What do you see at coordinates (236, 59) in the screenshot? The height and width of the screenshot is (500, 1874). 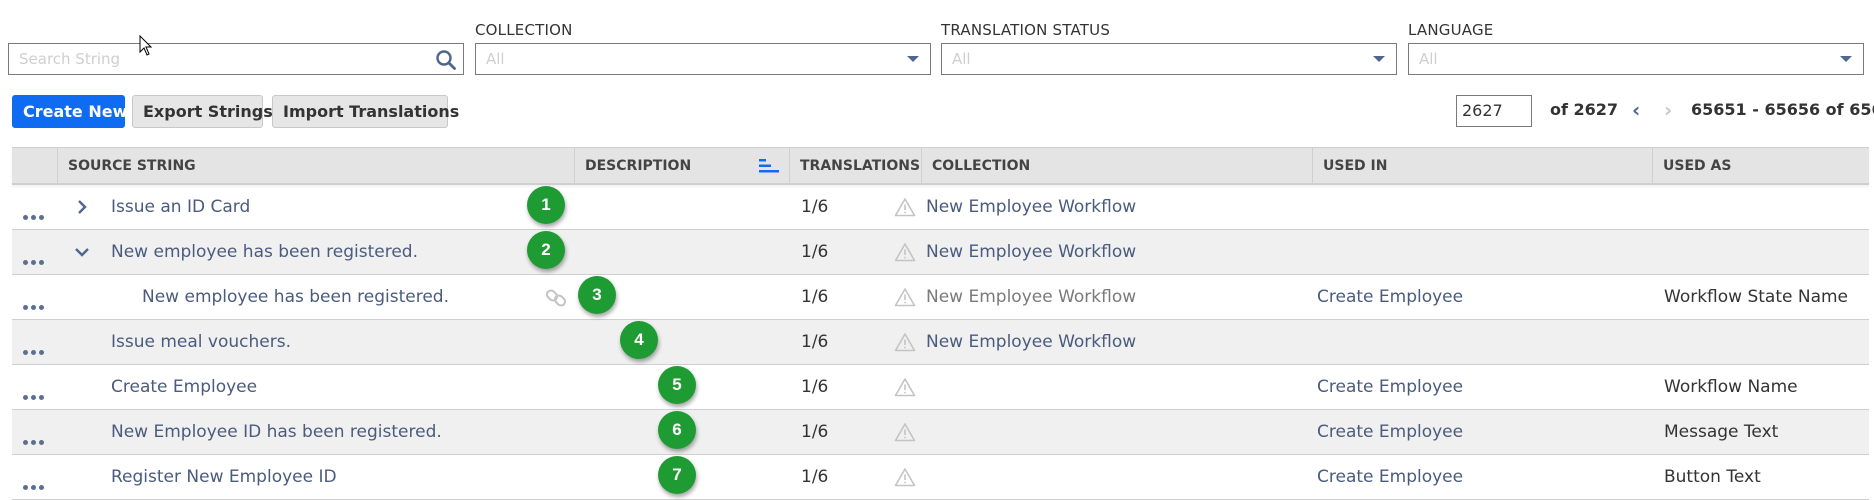 I see `search-input: Search String` at bounding box center [236, 59].